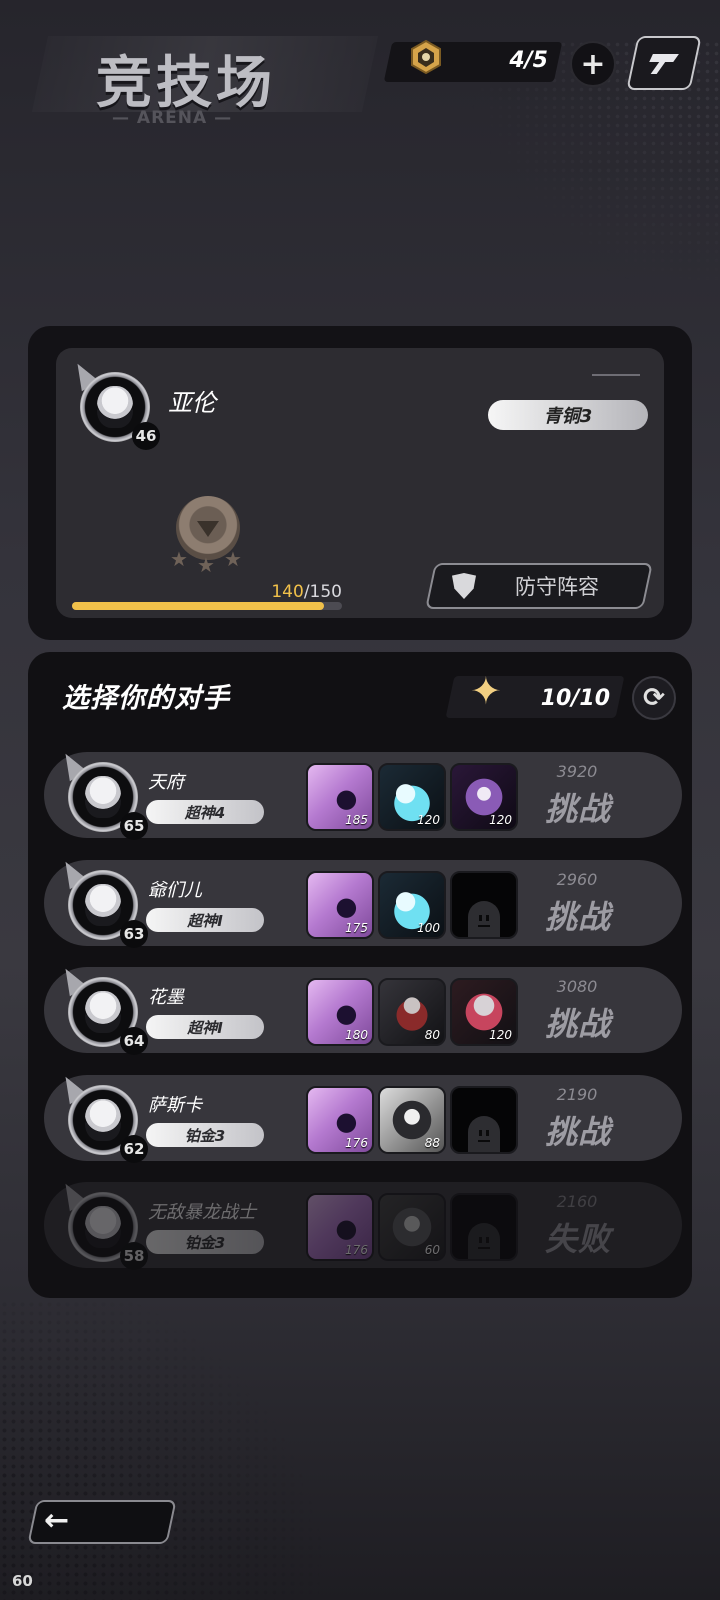 Image resolution: width=720 pixels, height=1600 pixels. I want to click on rank-progress-text: 140/150, so click(306, 592).